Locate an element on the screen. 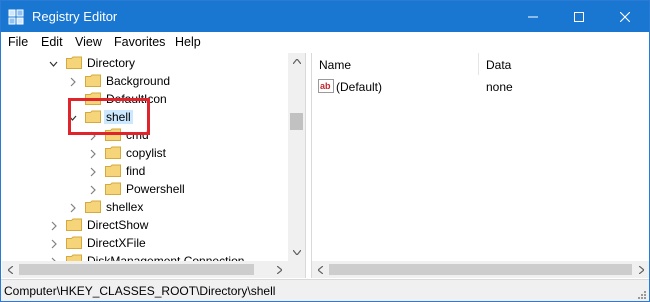 This screenshot has height=302, width=650. close-icon is located at coordinates (625, 16).